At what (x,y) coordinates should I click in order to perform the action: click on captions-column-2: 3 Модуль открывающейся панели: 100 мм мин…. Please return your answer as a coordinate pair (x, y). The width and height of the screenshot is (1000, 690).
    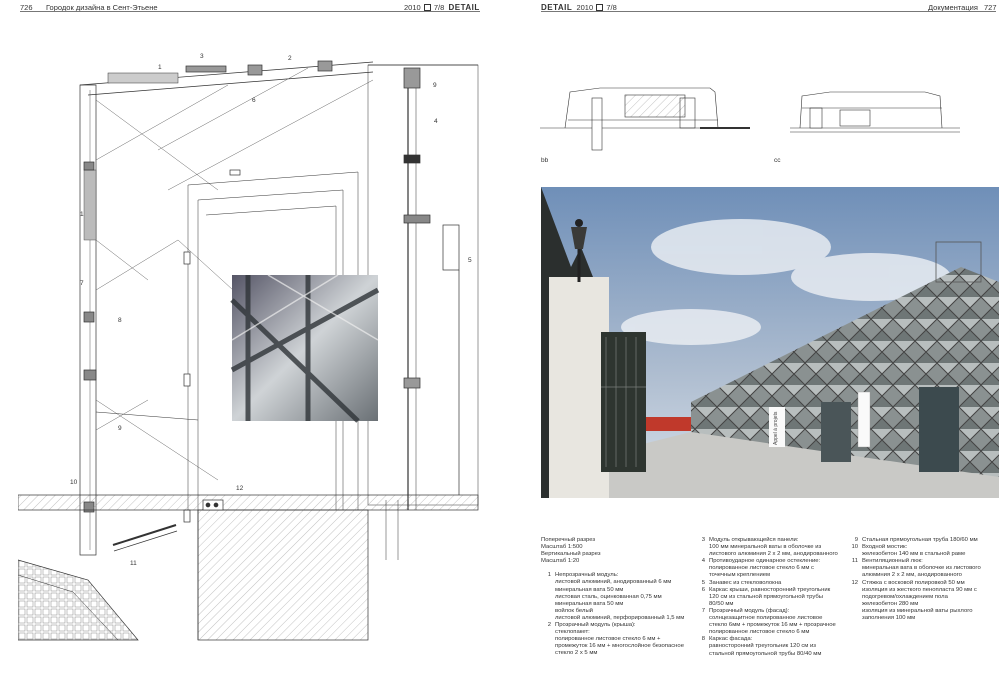
    Looking at the image, I should click on (772, 597).